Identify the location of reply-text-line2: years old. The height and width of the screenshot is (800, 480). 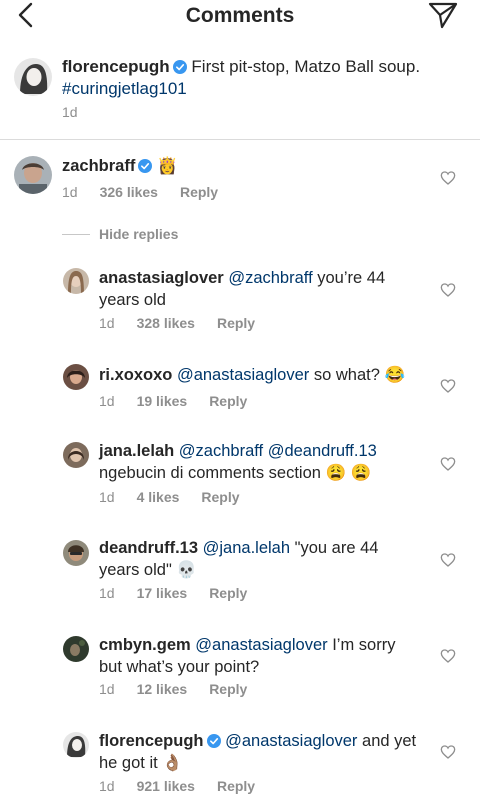
(132, 300).